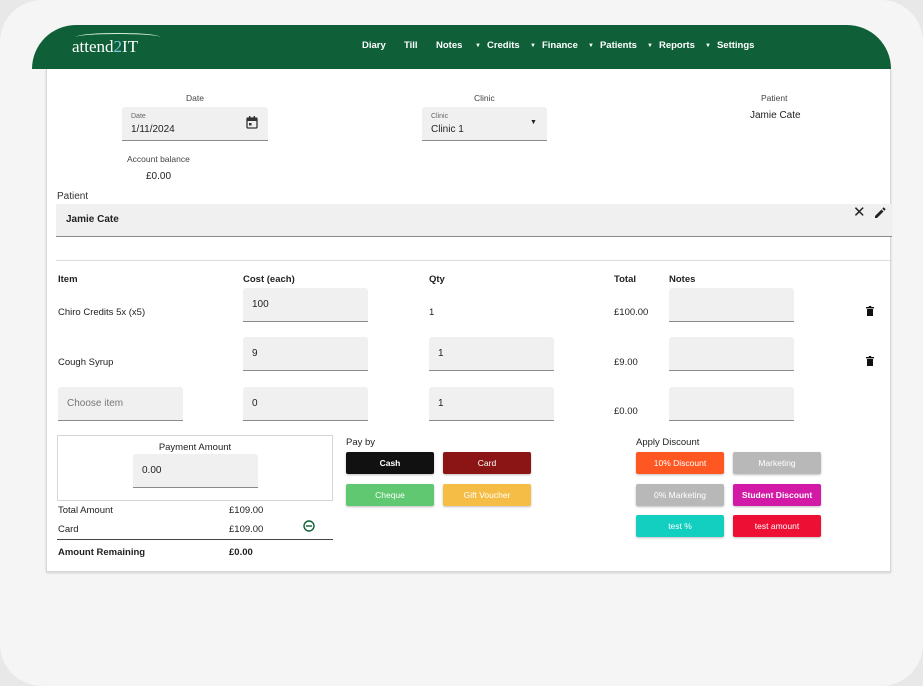 The image size is (923, 686). What do you see at coordinates (252, 122) in the screenshot?
I see `calendar-icon` at bounding box center [252, 122].